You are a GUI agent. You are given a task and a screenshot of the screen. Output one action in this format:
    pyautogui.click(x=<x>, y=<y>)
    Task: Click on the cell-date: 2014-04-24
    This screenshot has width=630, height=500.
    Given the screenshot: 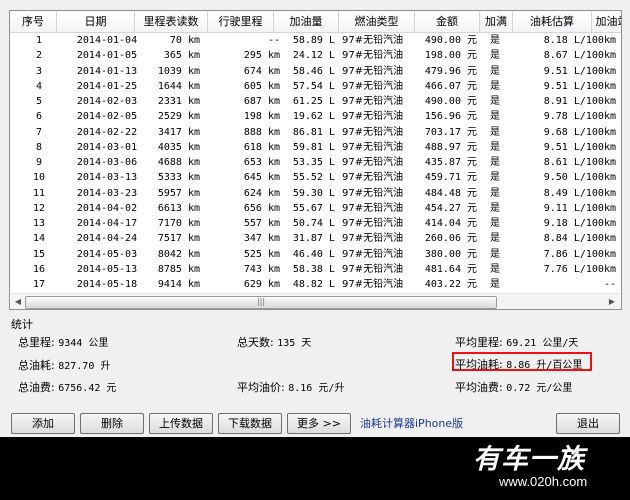 What is the action you would take?
    pyautogui.click(x=107, y=239)
    